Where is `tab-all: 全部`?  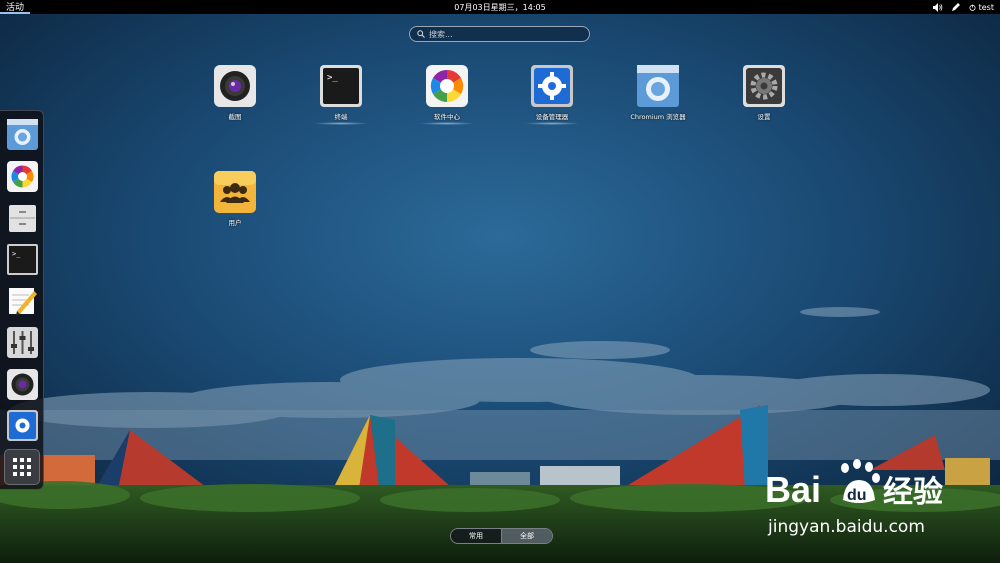 tab-all: 全部 is located at coordinates (526, 536).